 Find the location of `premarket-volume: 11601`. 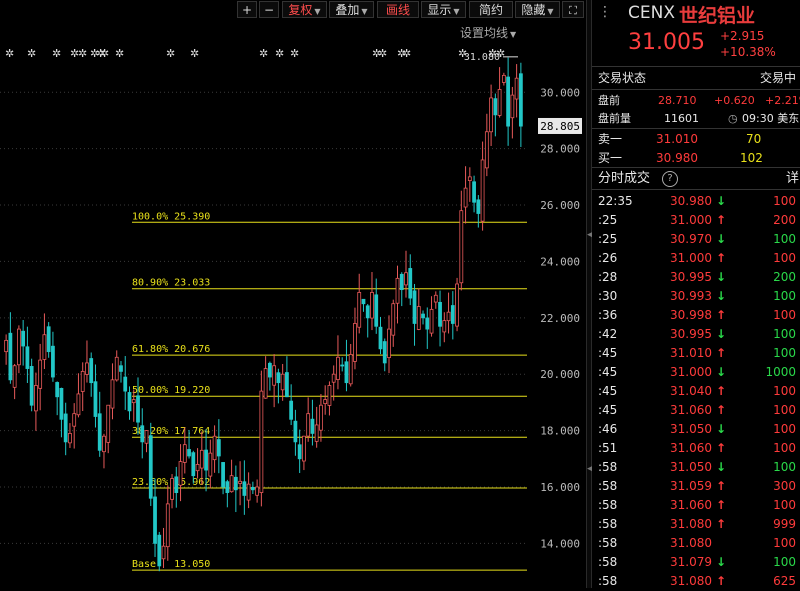

premarket-volume: 11601 is located at coordinates (681, 118).